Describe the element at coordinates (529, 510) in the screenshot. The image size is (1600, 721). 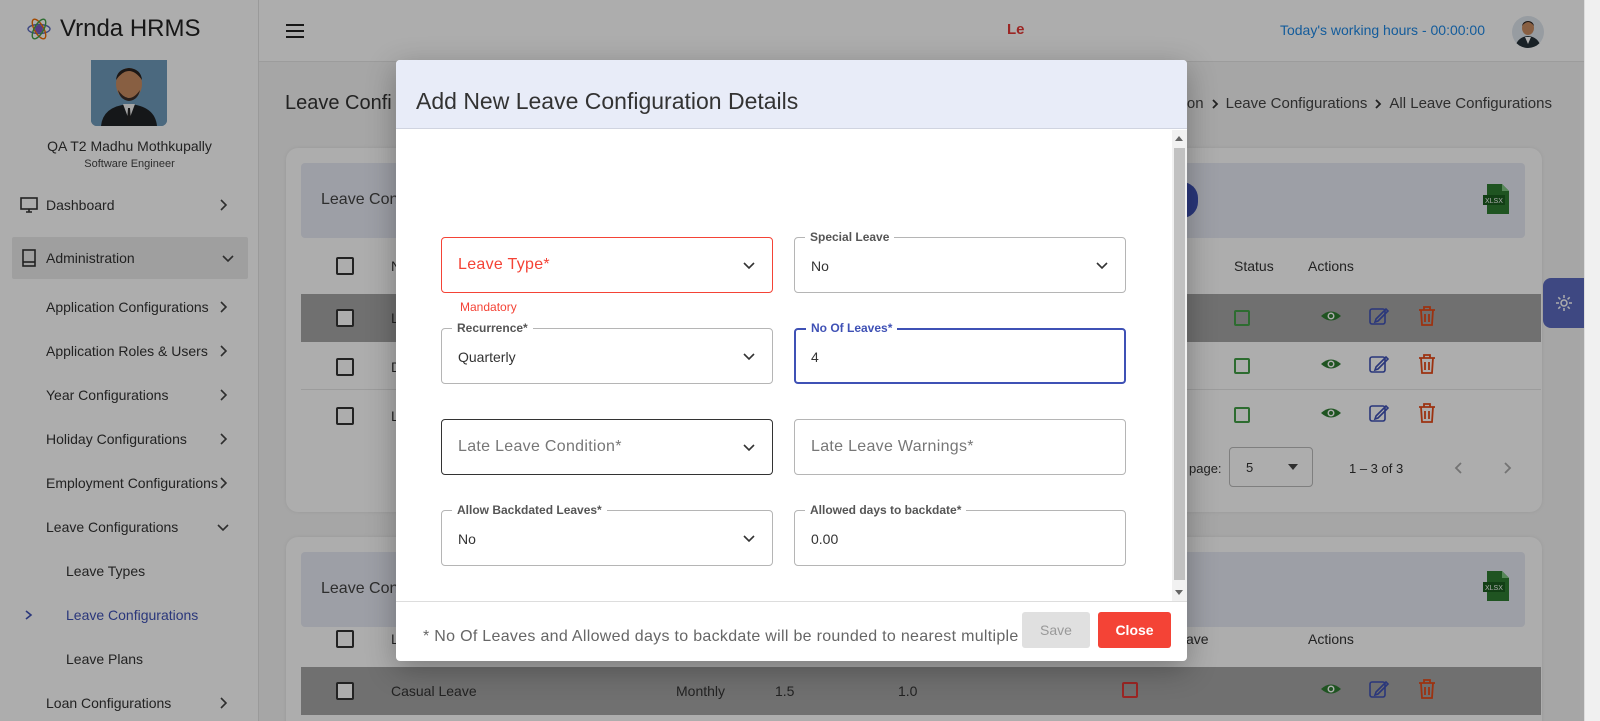
I see `allow-backdated-label: Allow Backdated Leaves*` at that location.